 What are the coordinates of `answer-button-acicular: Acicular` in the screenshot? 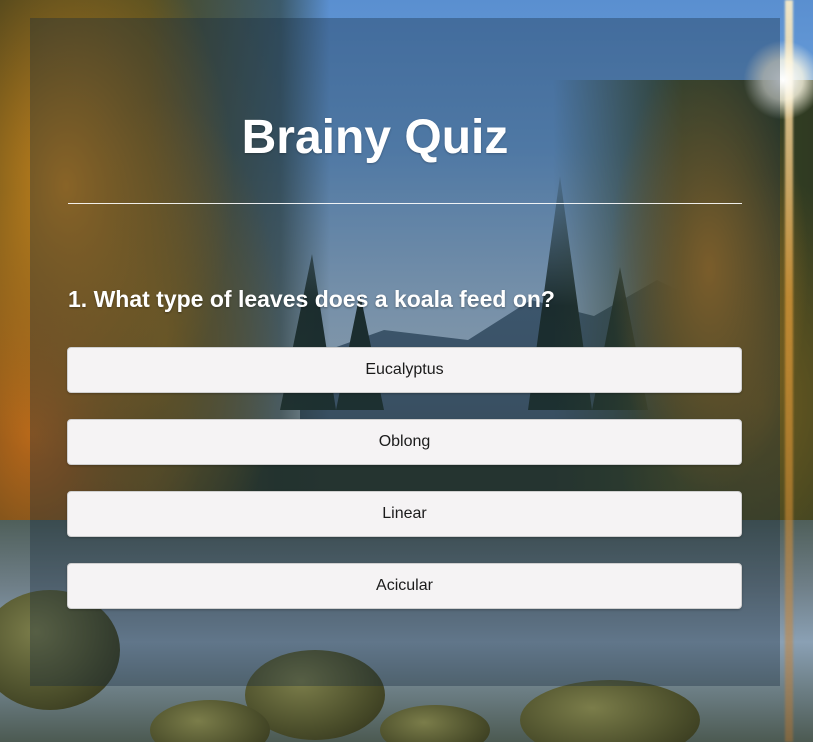 It's located at (404, 586).